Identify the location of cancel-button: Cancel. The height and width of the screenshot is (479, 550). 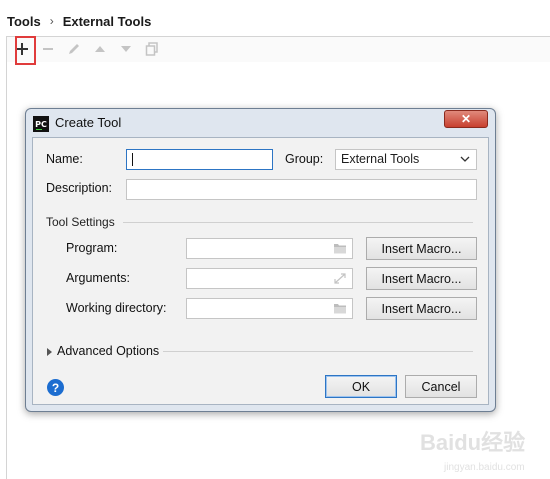
(441, 386).